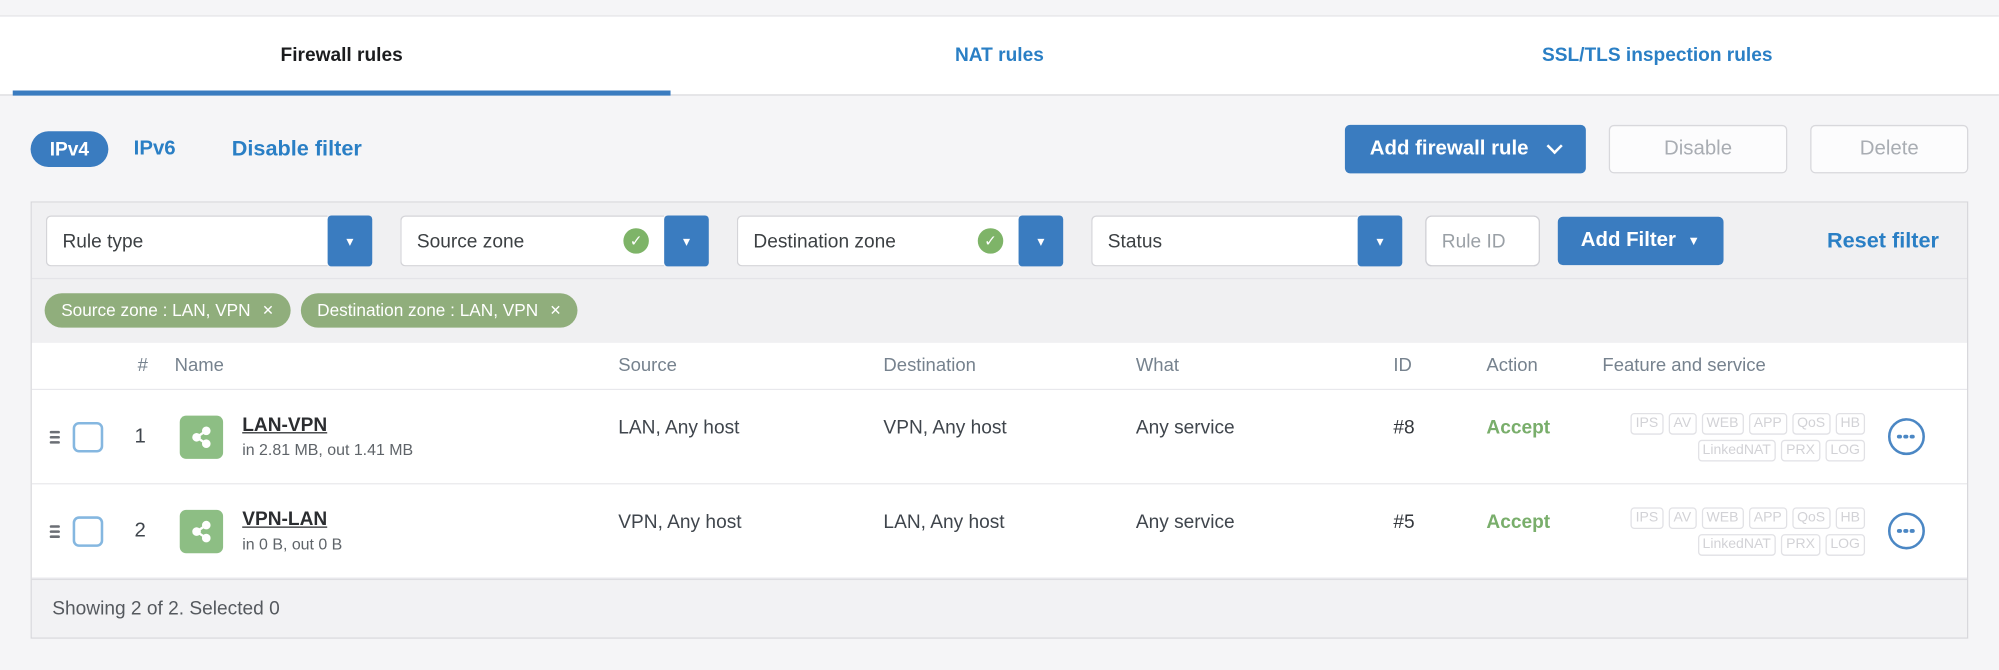  What do you see at coordinates (944, 522) in the screenshot?
I see `rule-destination: LAN, Any host` at bounding box center [944, 522].